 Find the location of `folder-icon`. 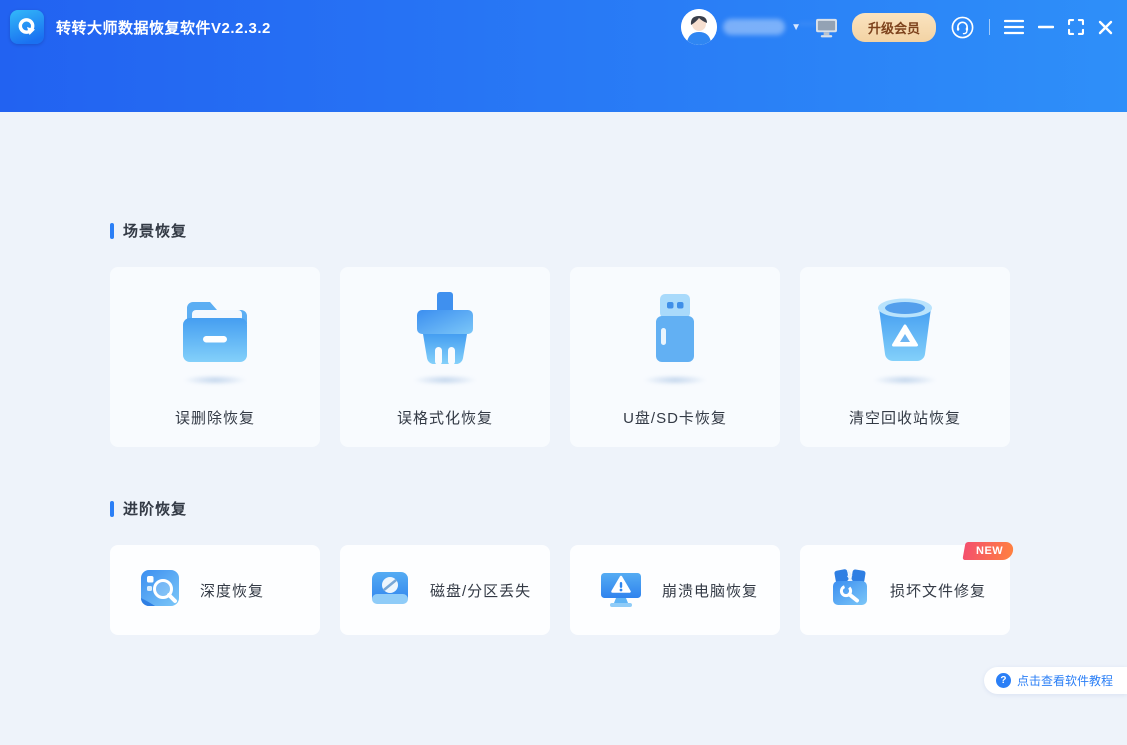

folder-icon is located at coordinates (215, 332).